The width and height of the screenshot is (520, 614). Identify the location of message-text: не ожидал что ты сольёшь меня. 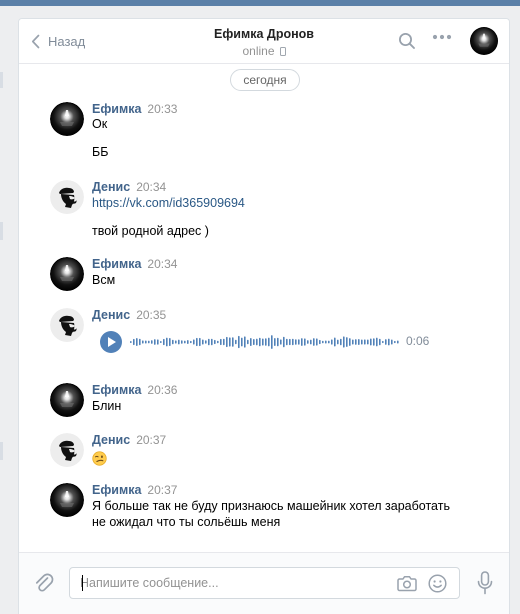
(186, 522).